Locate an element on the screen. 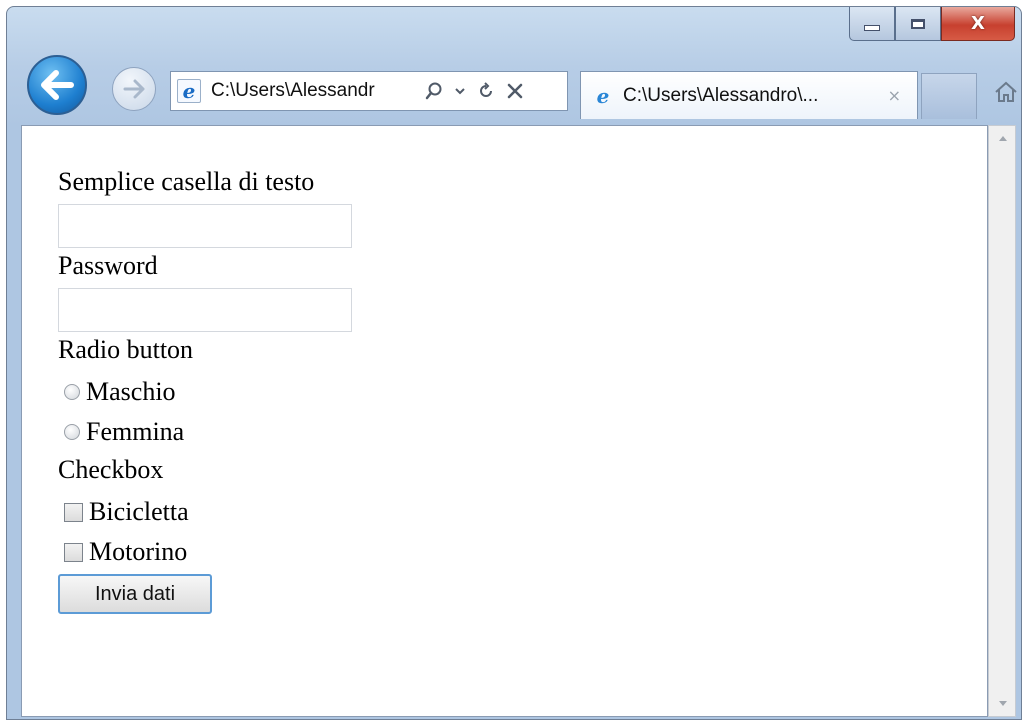 This screenshot has height=724, width=1024. radio-option-label: Maschio is located at coordinates (131, 391).